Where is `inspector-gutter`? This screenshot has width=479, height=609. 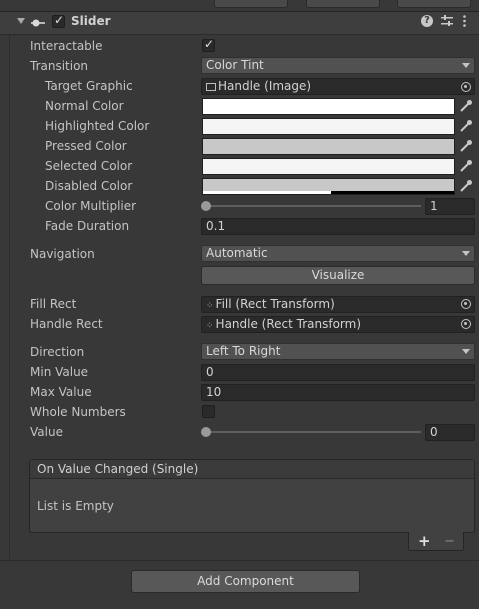
inspector-gutter is located at coordinates (9, 296).